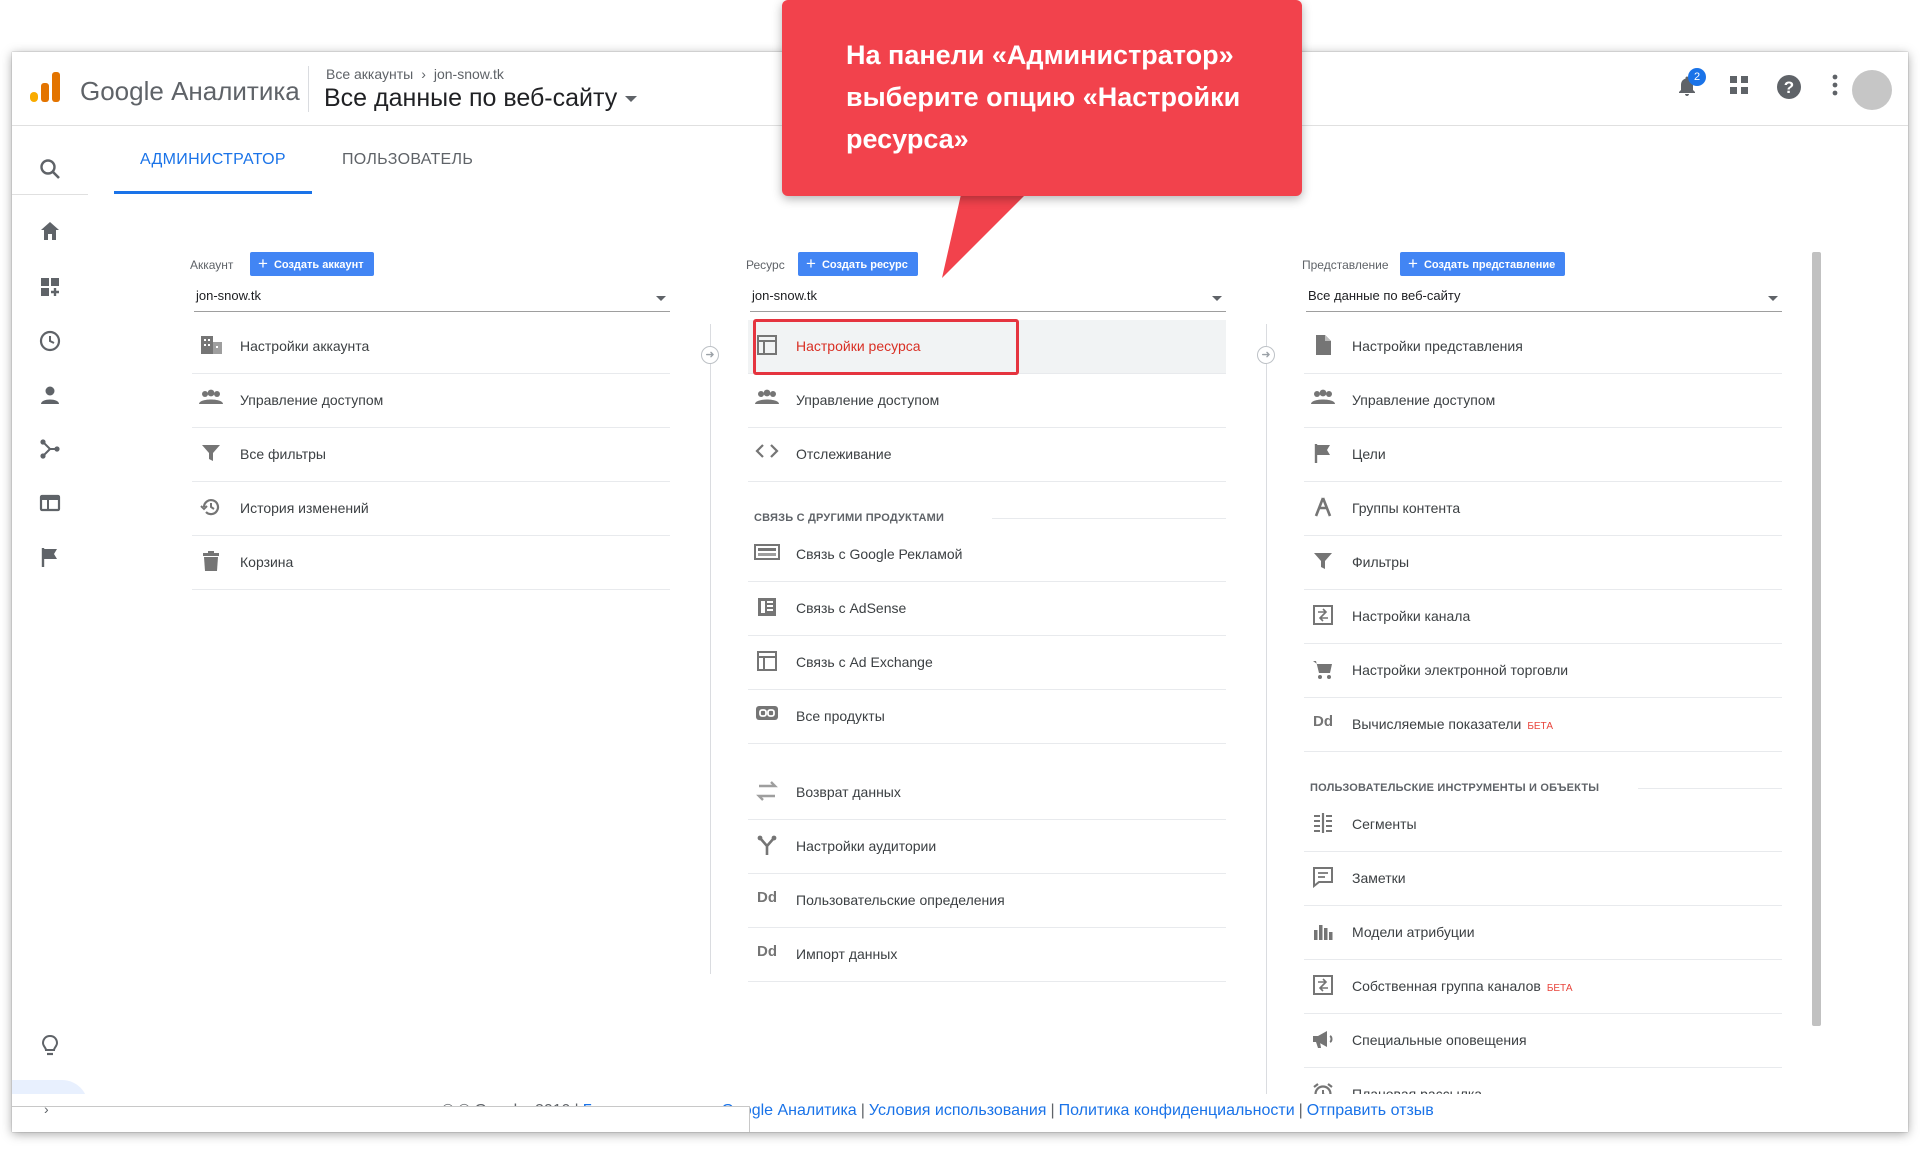 This screenshot has width=1920, height=1152. What do you see at coordinates (1323, 825) in the screenshot?
I see `segments-icon` at bounding box center [1323, 825].